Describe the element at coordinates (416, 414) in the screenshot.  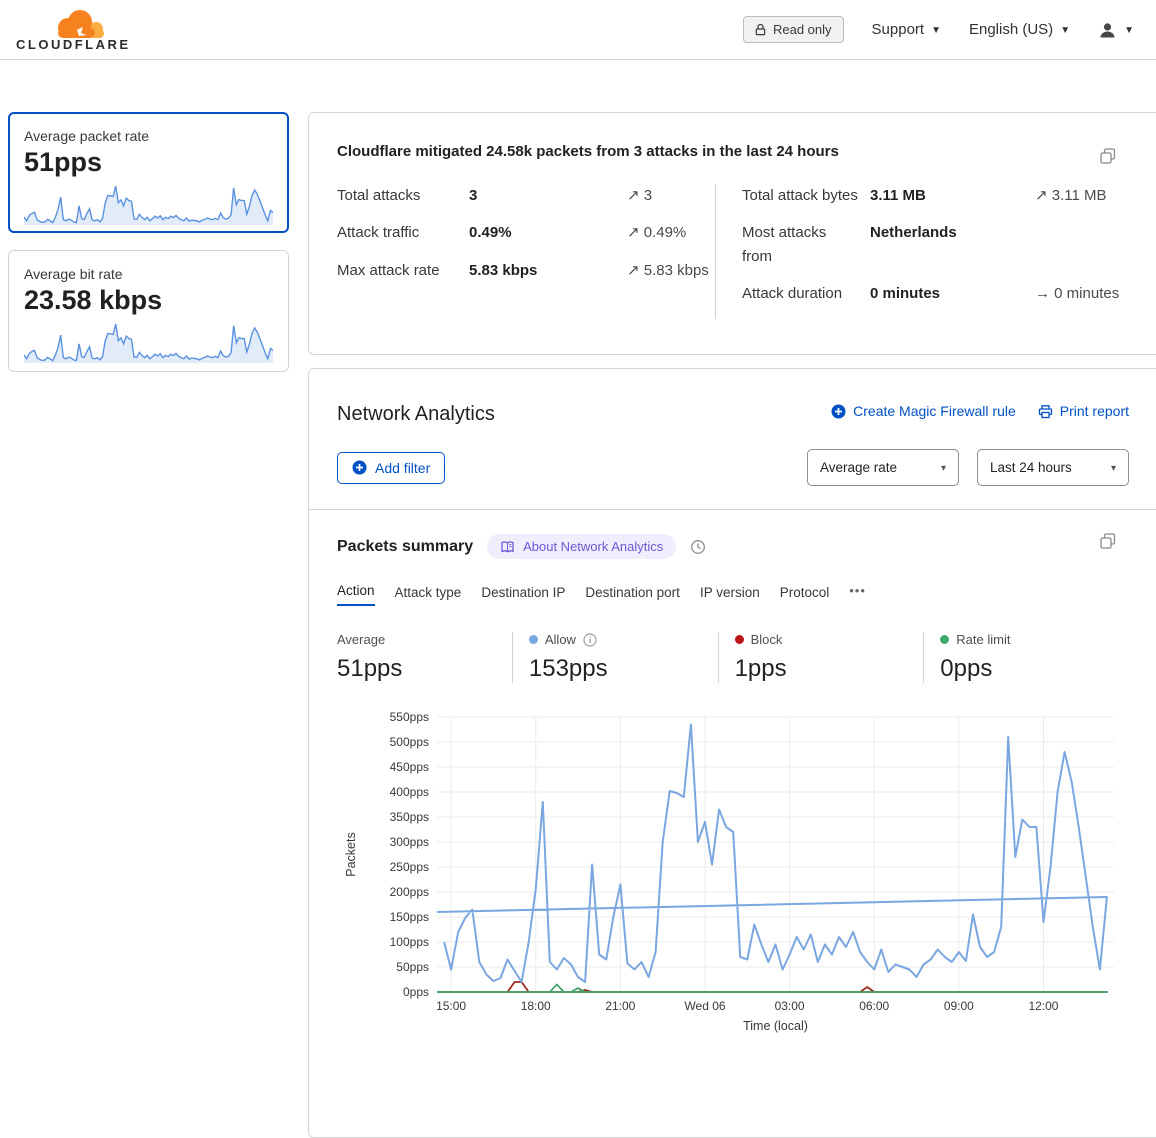
I see `network-analytics-title: Network Analytics` at that location.